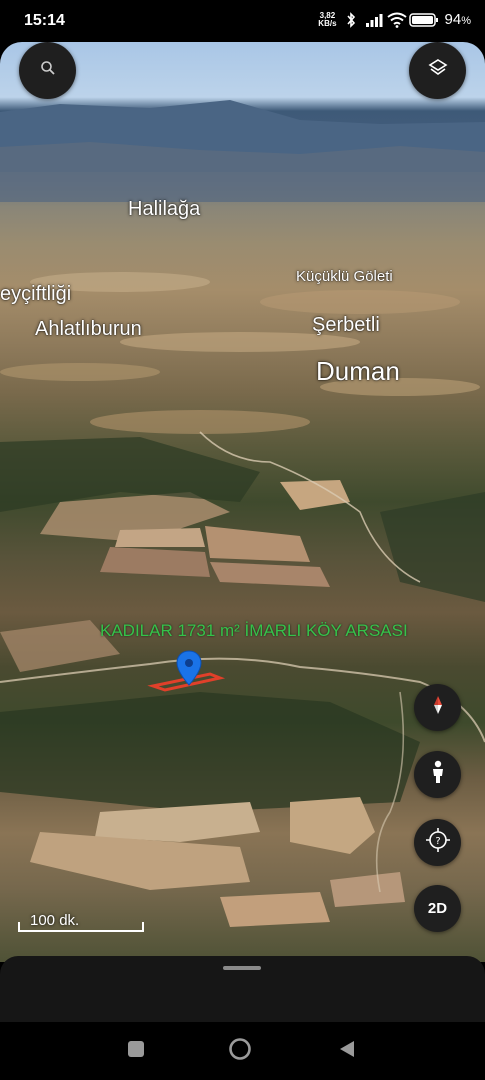 The width and height of the screenshot is (485, 1080). What do you see at coordinates (81, 931) in the screenshot?
I see `scale-line` at bounding box center [81, 931].